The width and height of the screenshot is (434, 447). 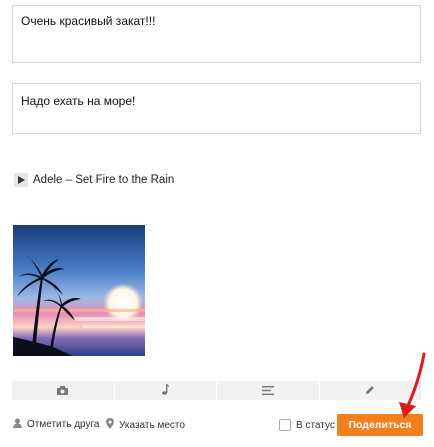 I want to click on person-icon, so click(x=17, y=424).